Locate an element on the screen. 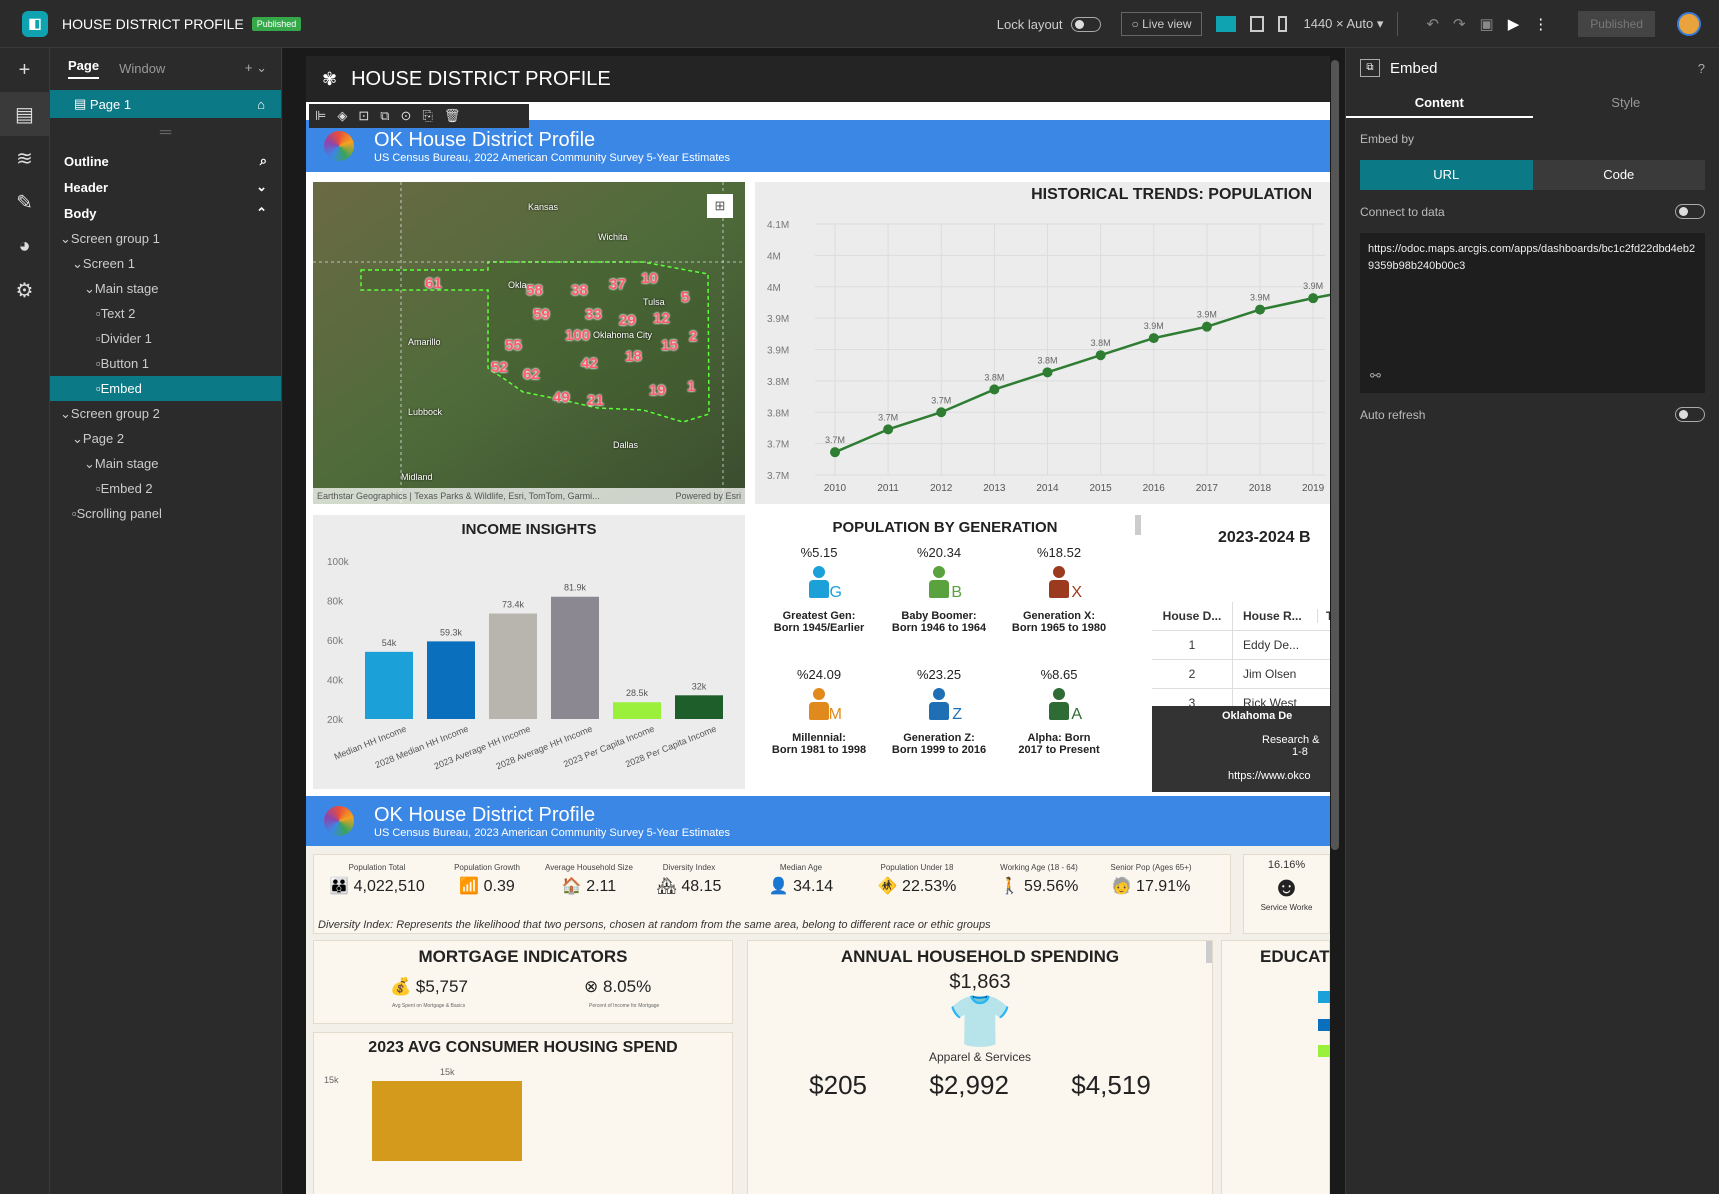  district-label: 37 is located at coordinates (617, 284).